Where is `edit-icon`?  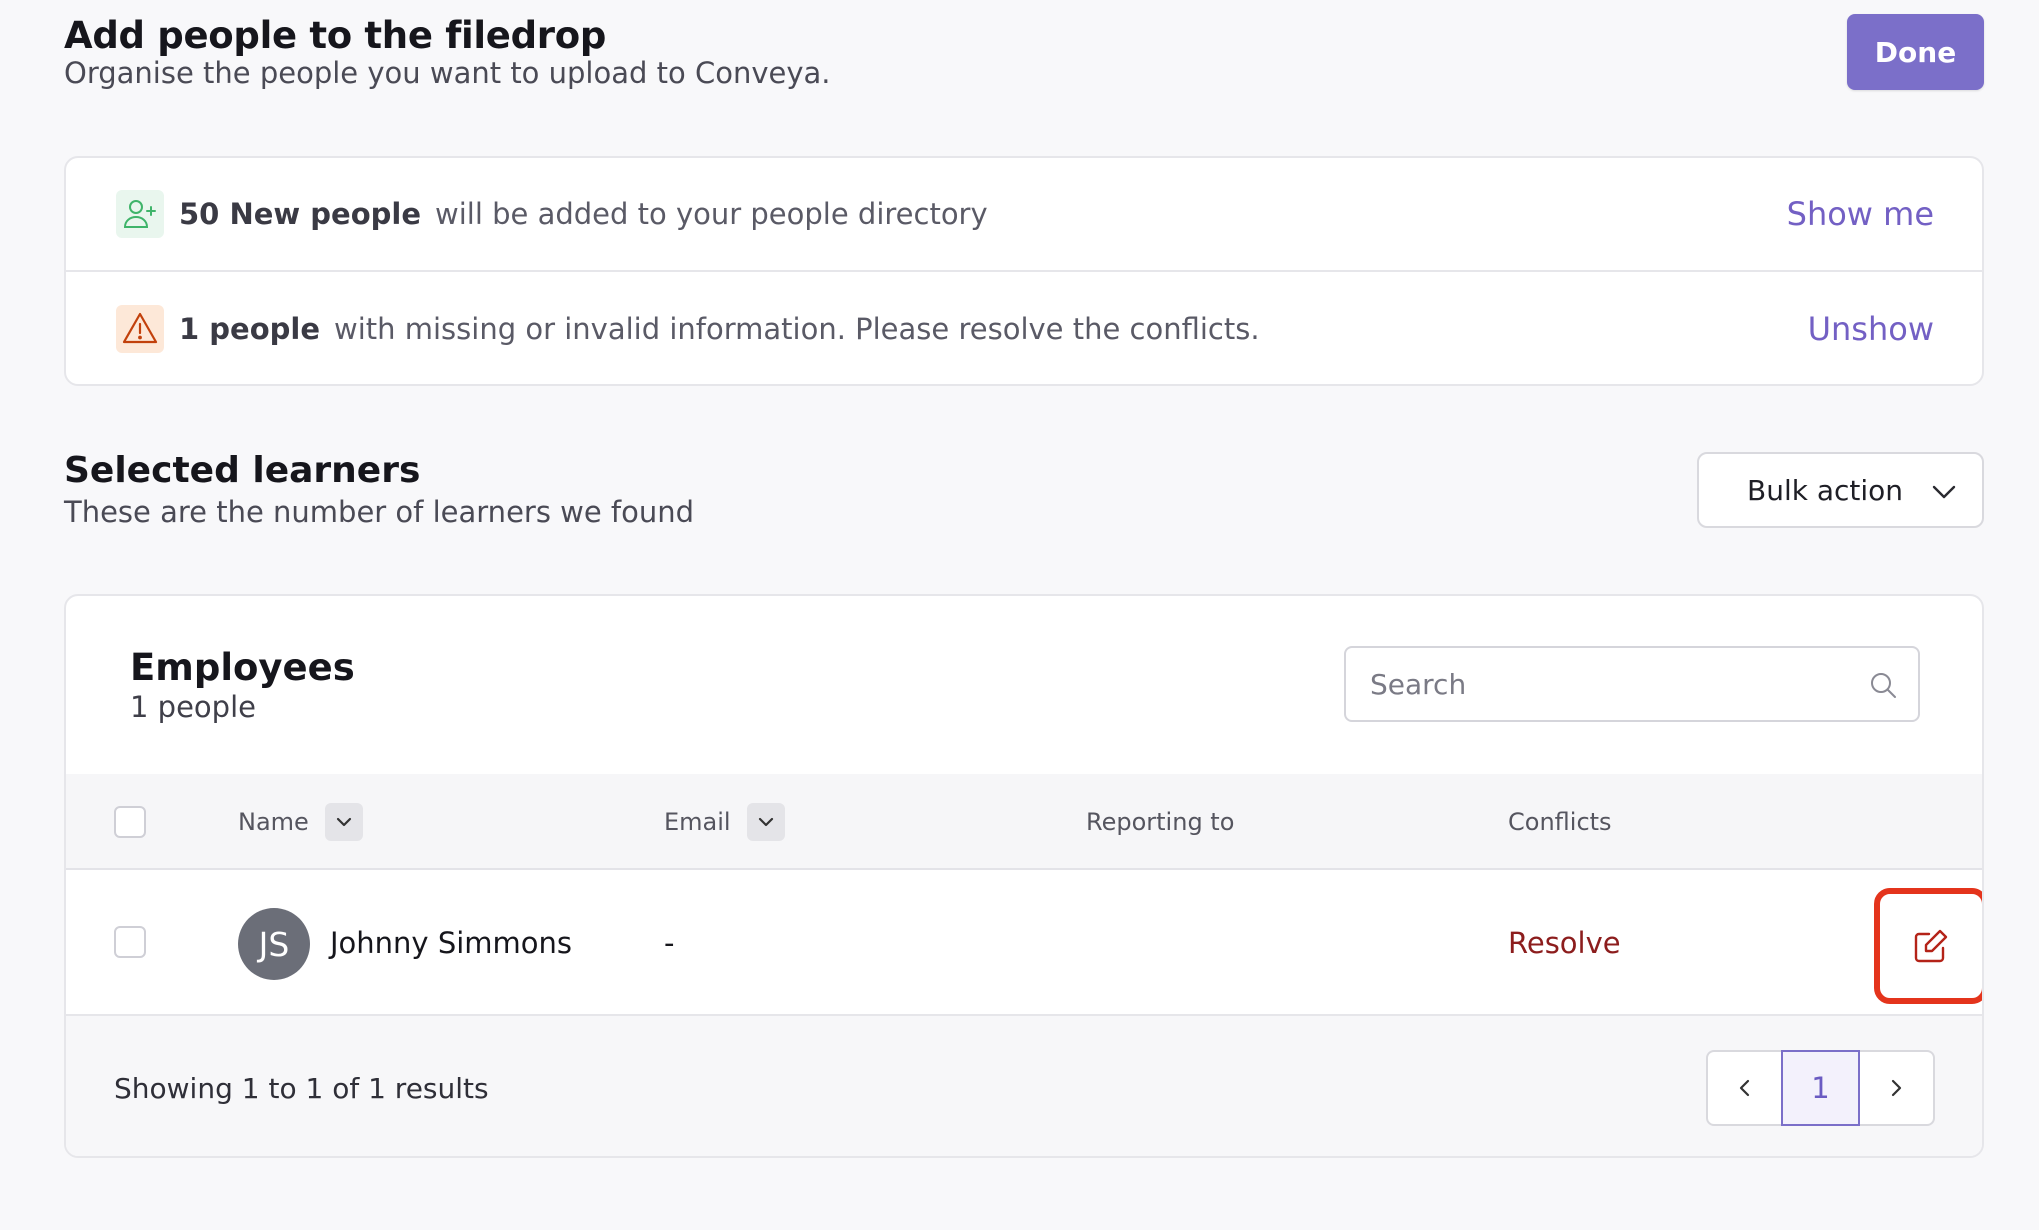 edit-icon is located at coordinates (1931, 946).